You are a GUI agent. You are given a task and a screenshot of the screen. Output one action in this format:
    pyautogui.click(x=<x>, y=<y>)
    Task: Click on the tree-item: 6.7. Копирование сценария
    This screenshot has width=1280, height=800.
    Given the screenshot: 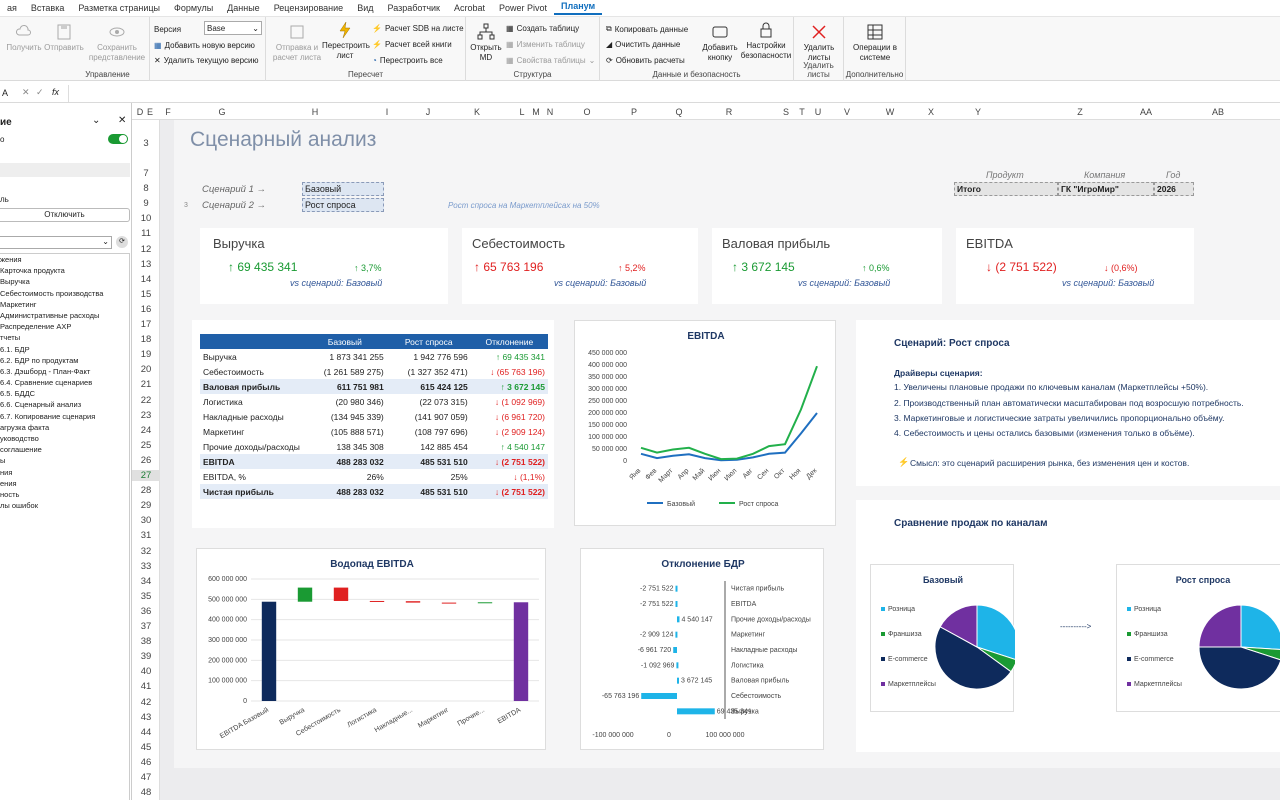 What is the action you would take?
    pyautogui.click(x=64, y=416)
    